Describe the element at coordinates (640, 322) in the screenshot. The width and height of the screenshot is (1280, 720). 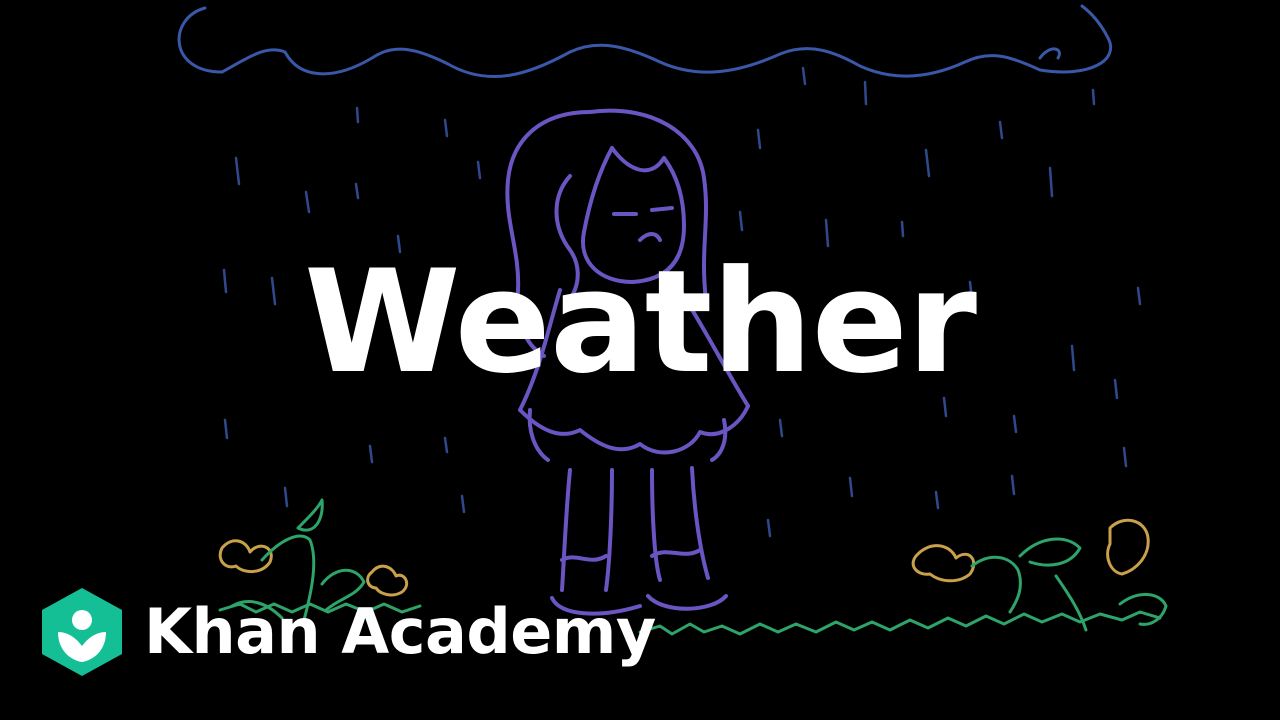
I see `video-title: Weather` at that location.